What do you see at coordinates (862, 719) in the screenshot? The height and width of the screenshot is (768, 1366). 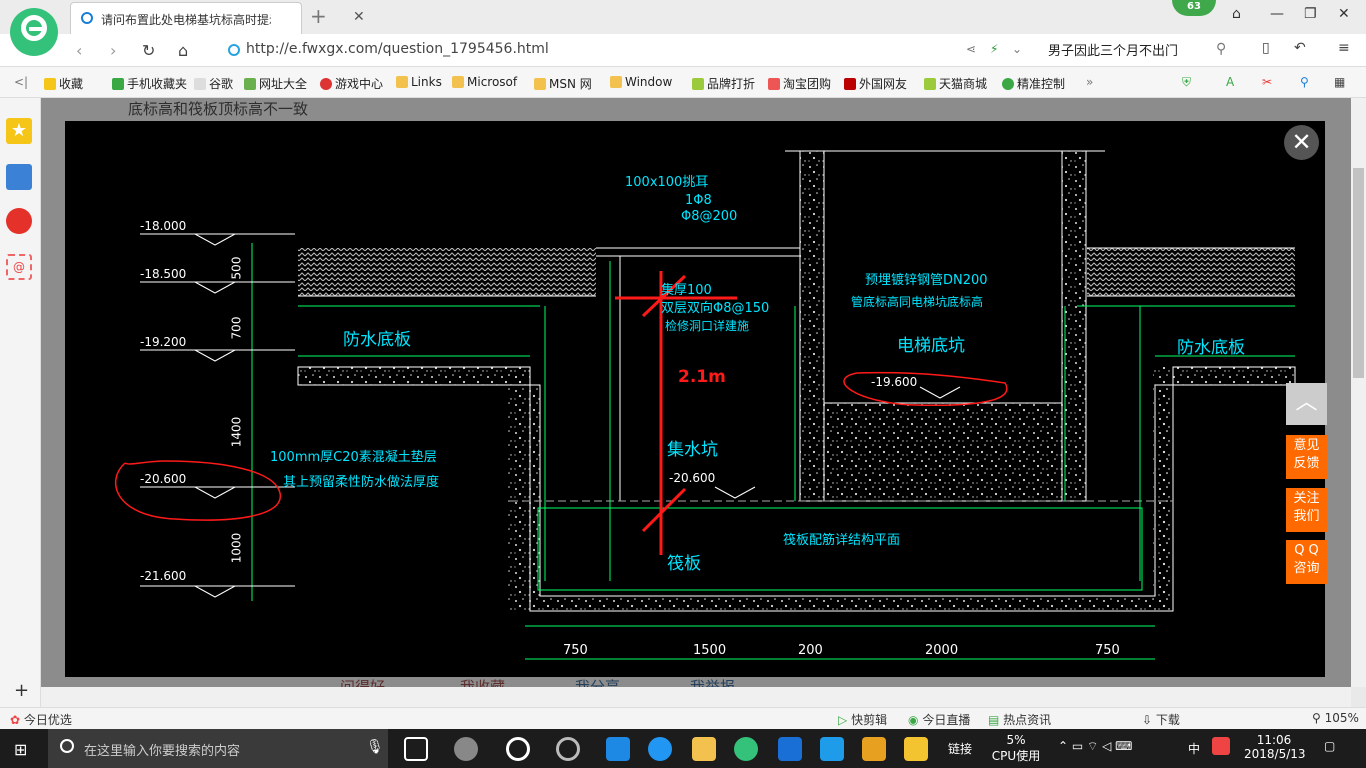 I see `status-item: ▷ 快剪辑` at bounding box center [862, 719].